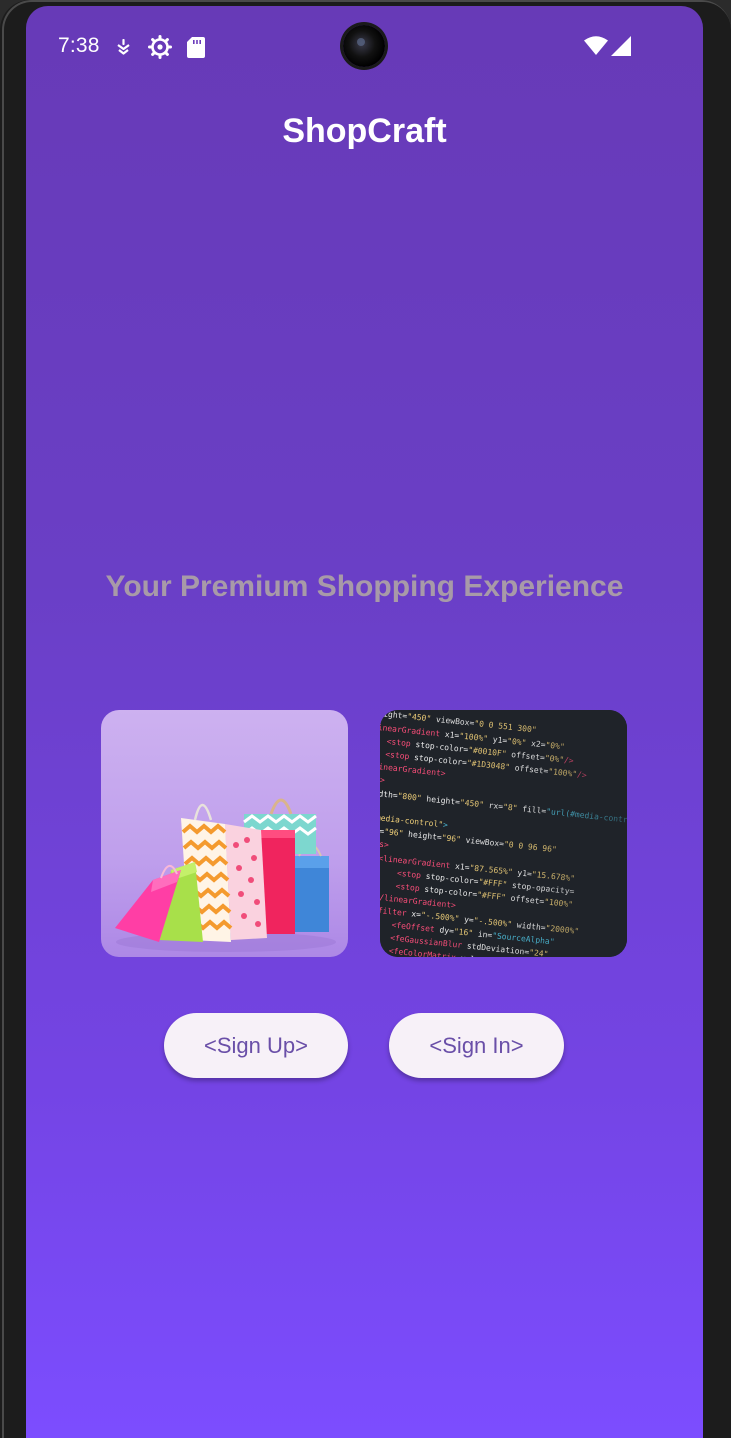 The image size is (731, 1438). Describe the element at coordinates (596, 45) in the screenshot. I see `wifi-icon` at that location.